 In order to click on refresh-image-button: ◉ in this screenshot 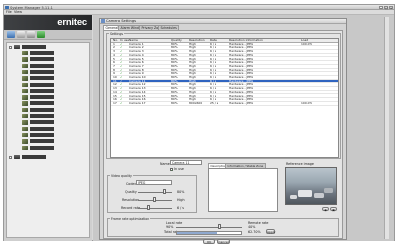, I will do `click(325, 209)`.